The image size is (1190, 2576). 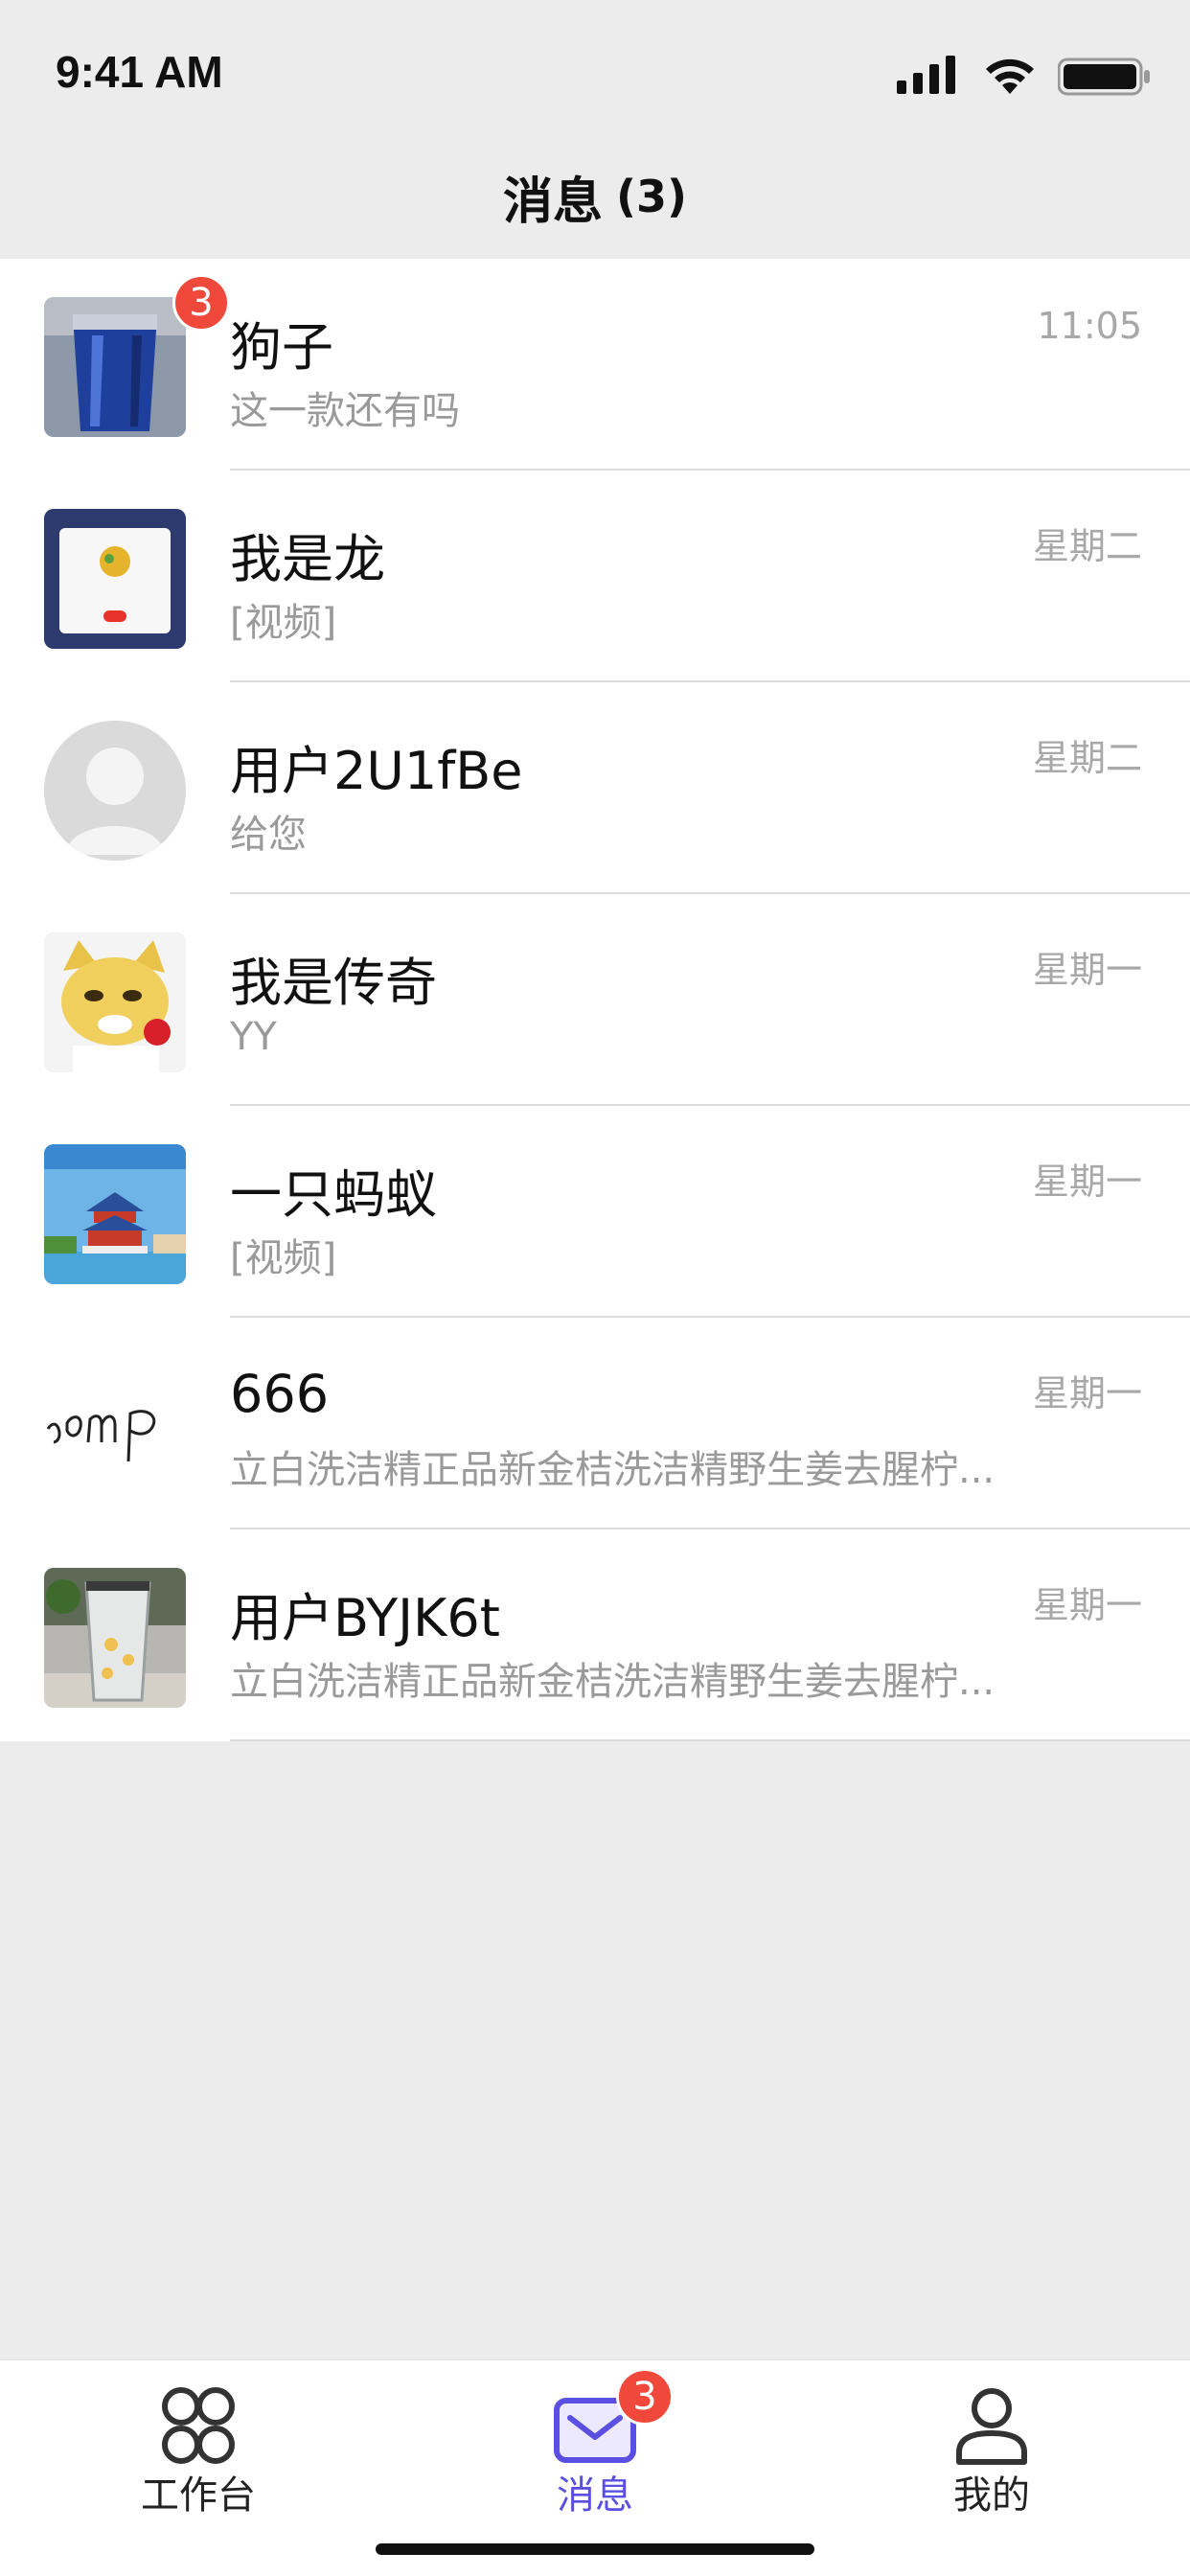 What do you see at coordinates (595, 2439) in the screenshot?
I see `tab-messages: 3 消息` at bounding box center [595, 2439].